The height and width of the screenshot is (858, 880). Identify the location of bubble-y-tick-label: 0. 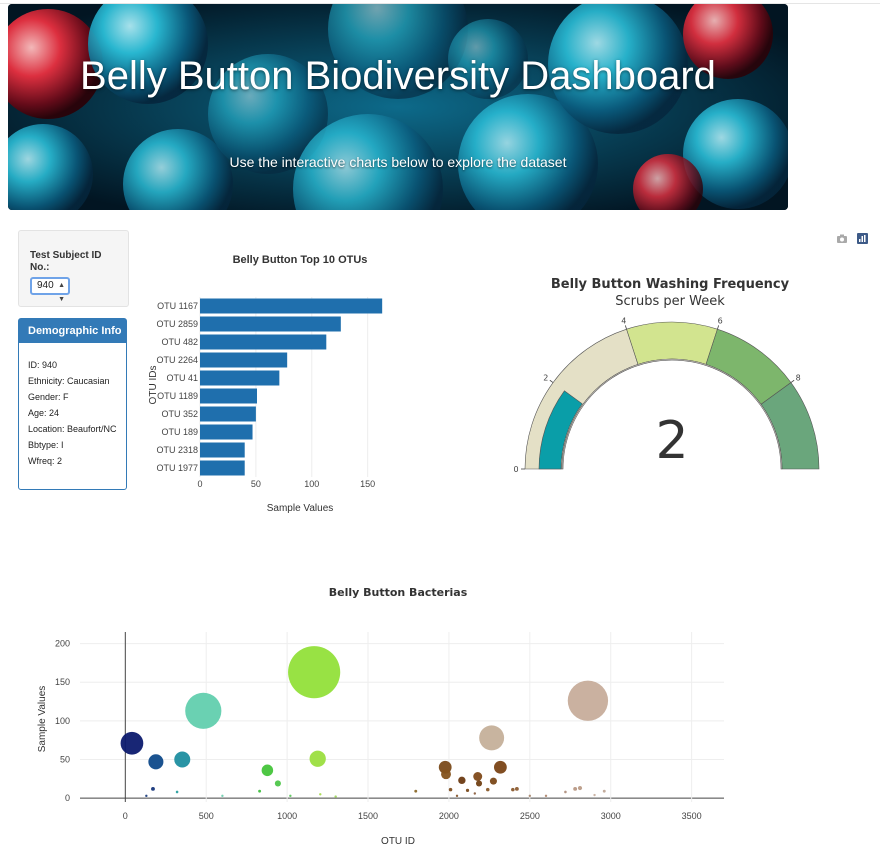
(67, 798).